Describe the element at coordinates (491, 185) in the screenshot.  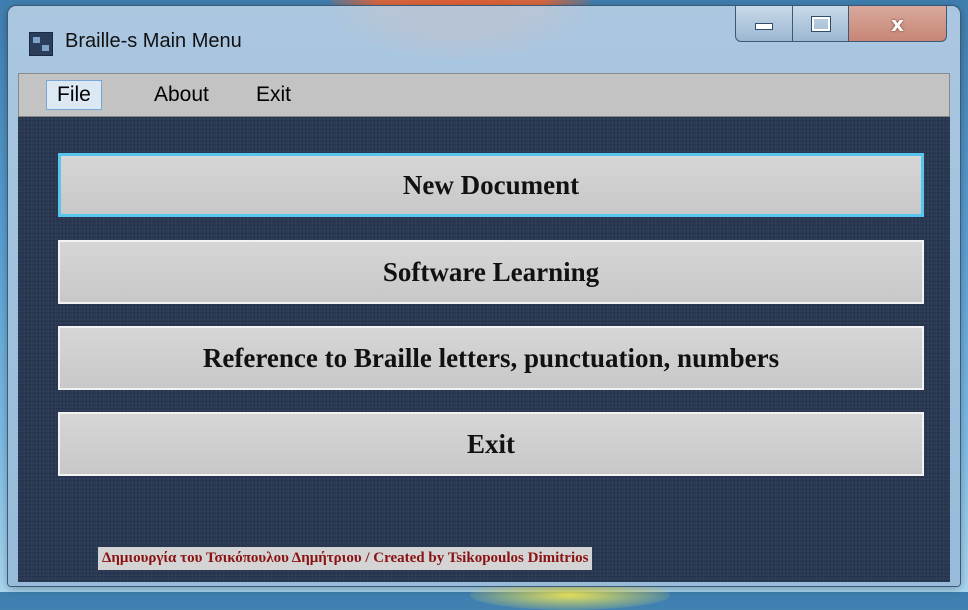
I see `new-document-button: New Document` at that location.